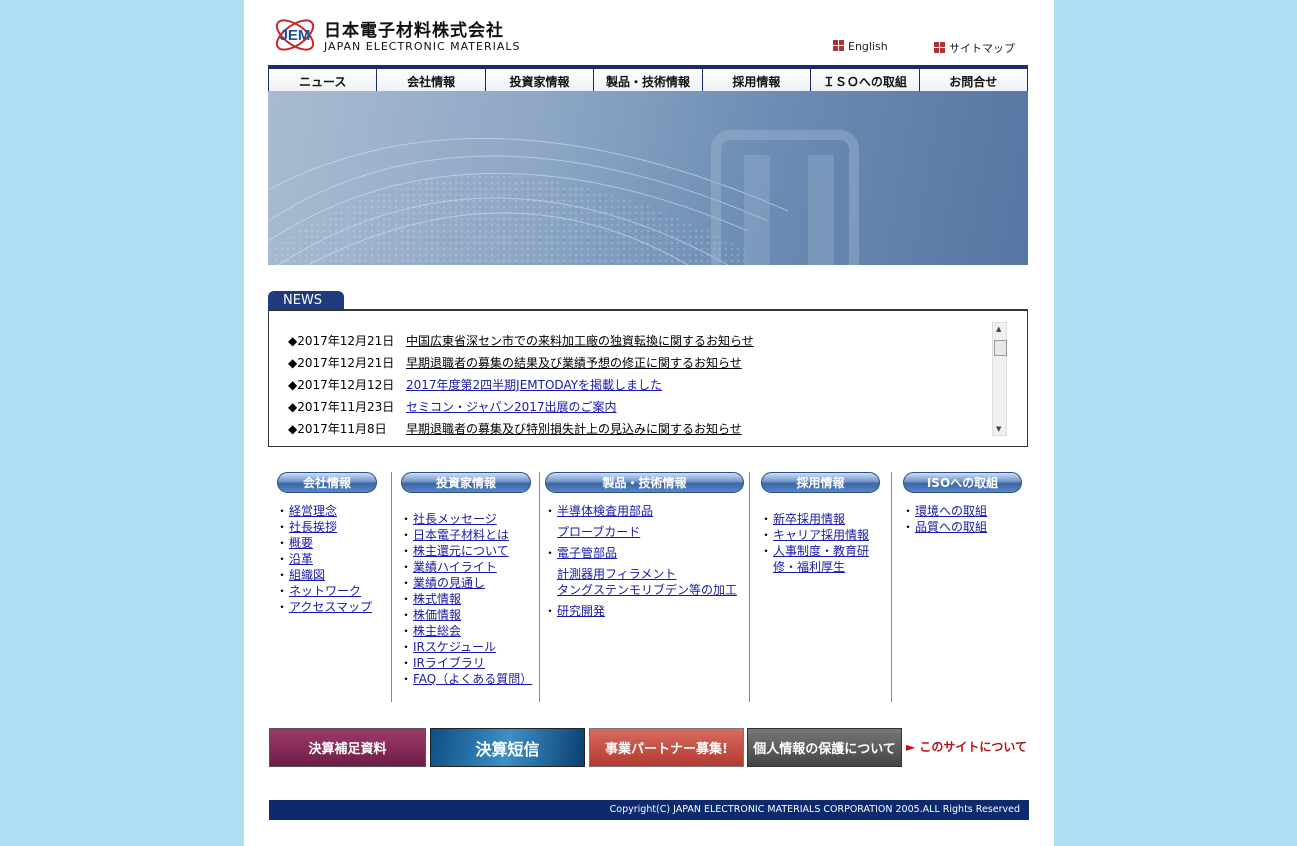 Image resolution: width=1297 pixels, height=846 pixels. What do you see at coordinates (574, 363) in the screenshot?
I see `news-link: 早期退職者の募集の結果及び業績予想の修正に関するお知らせ` at bounding box center [574, 363].